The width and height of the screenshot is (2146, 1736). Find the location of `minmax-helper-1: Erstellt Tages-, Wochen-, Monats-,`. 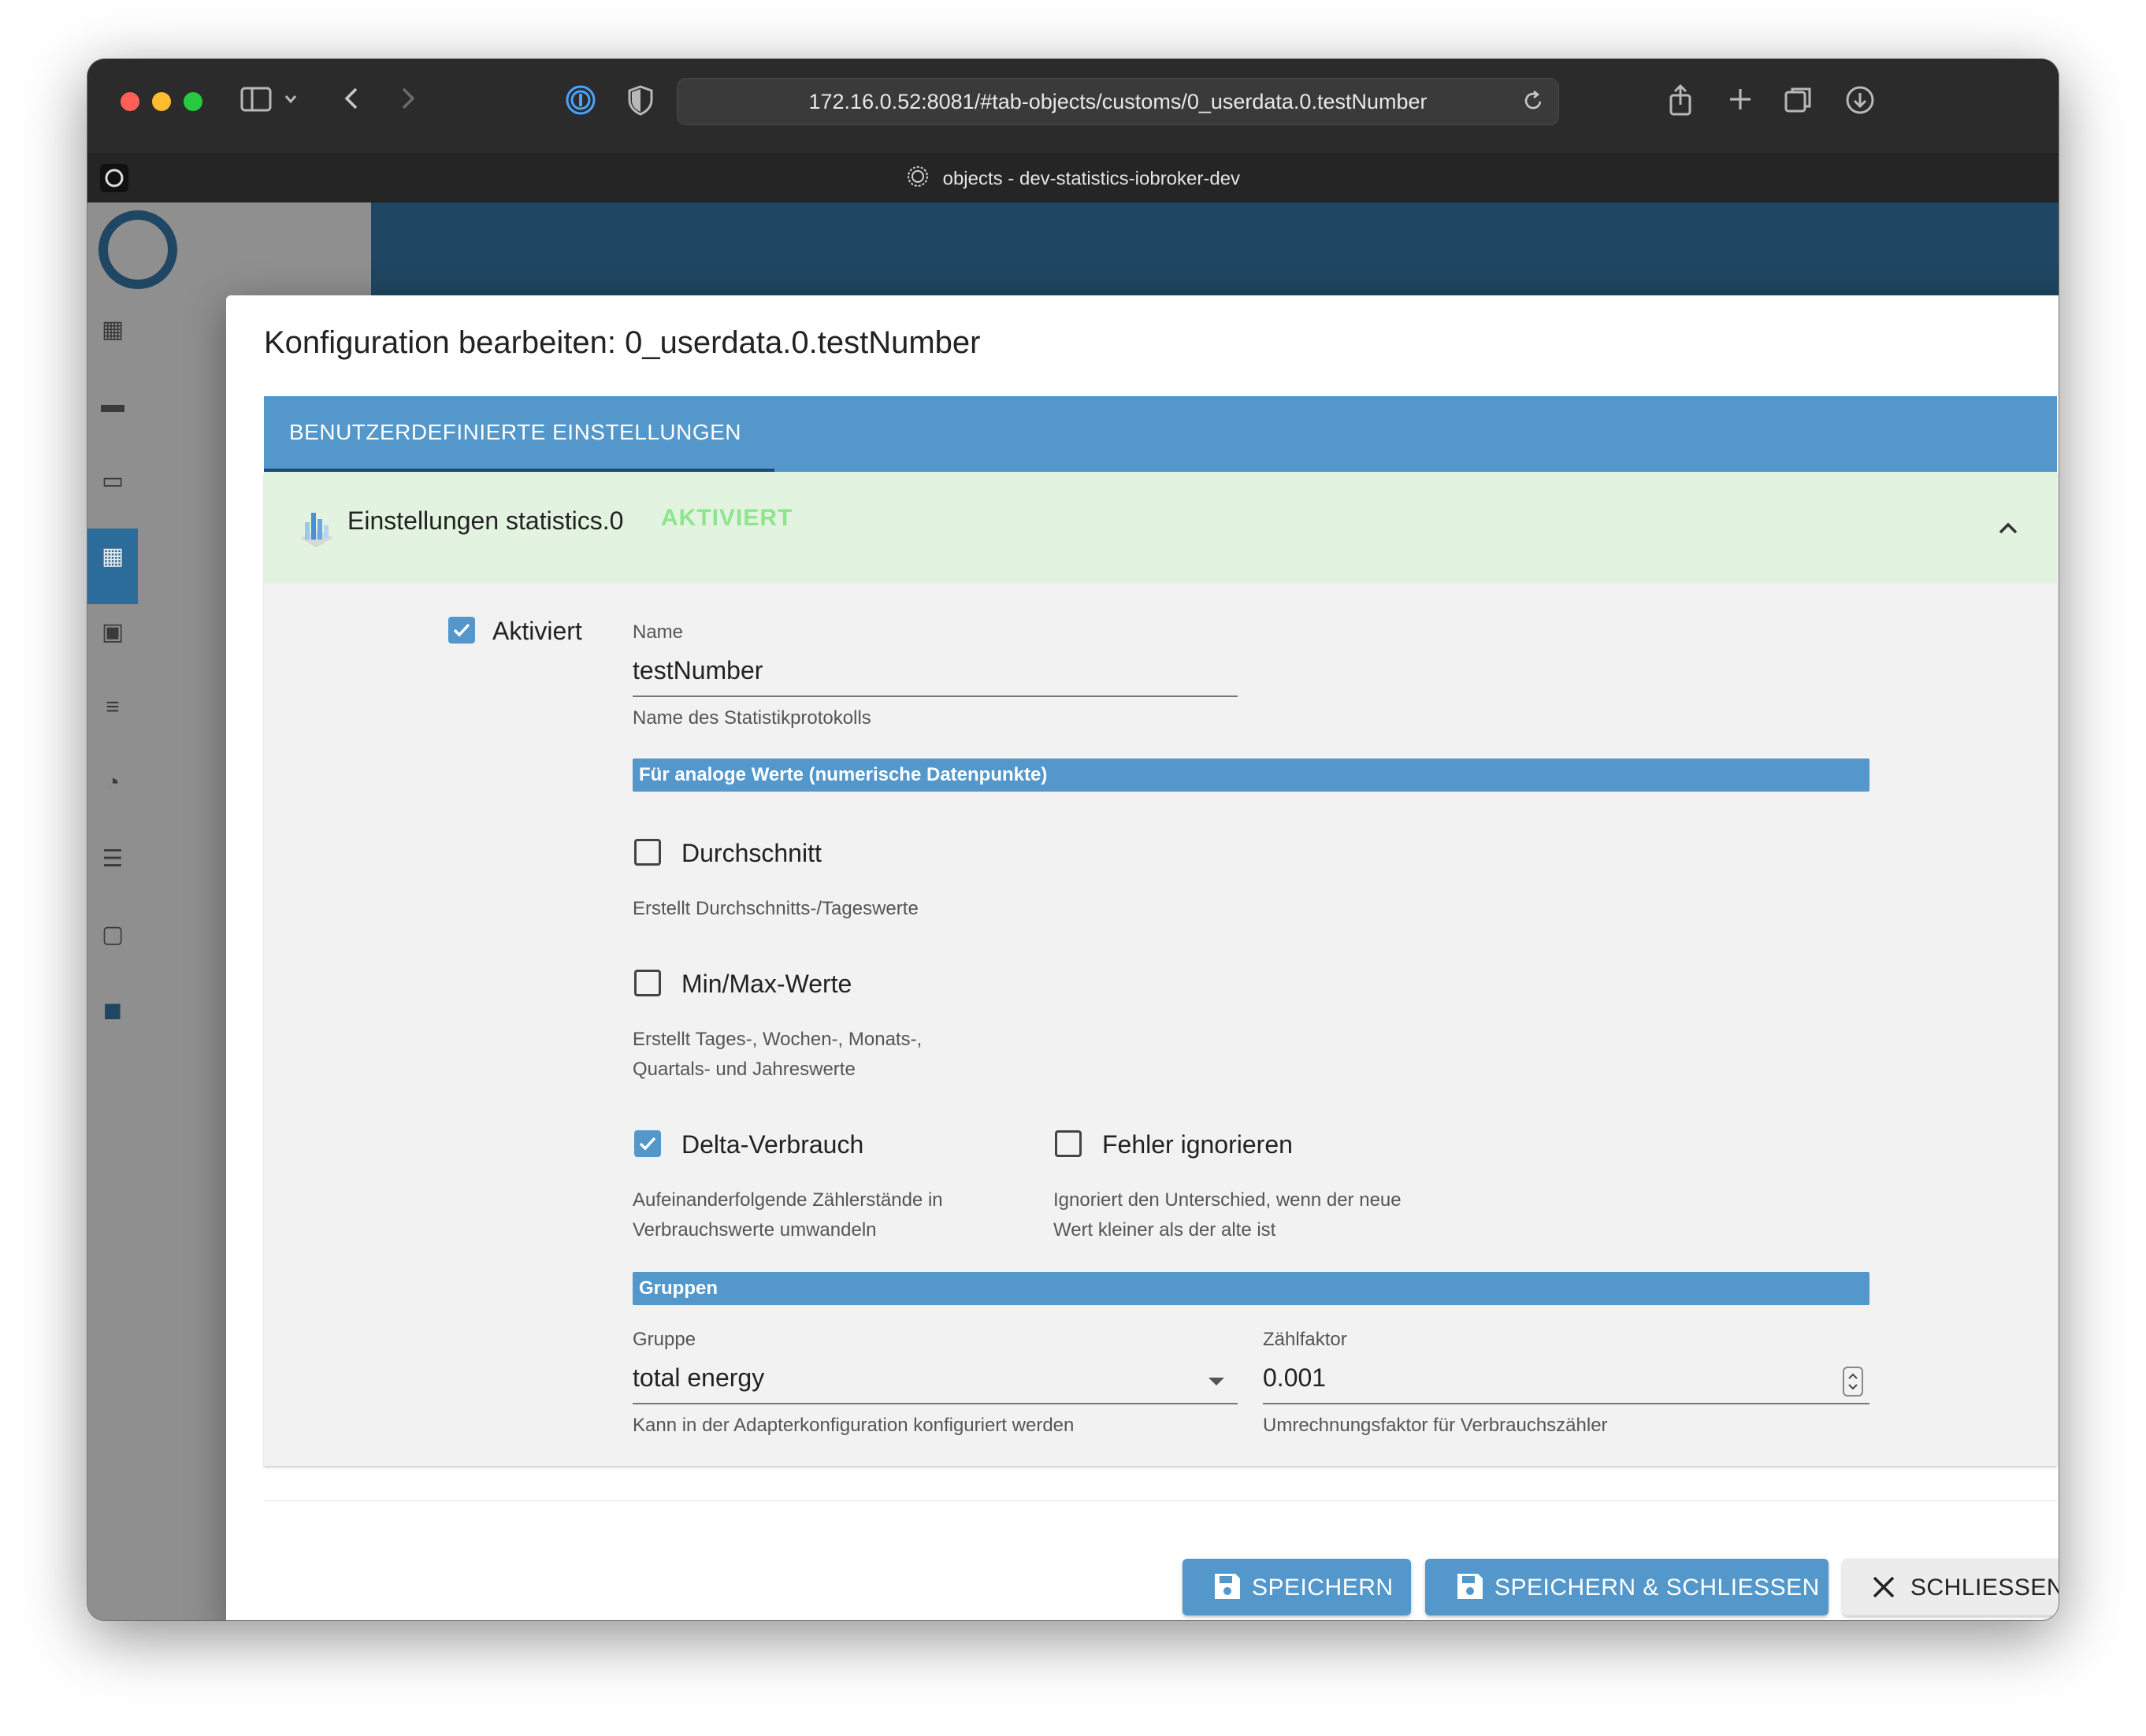

minmax-helper-1: Erstellt Tages-, Wochen-, Monats-, is located at coordinates (778, 1039).